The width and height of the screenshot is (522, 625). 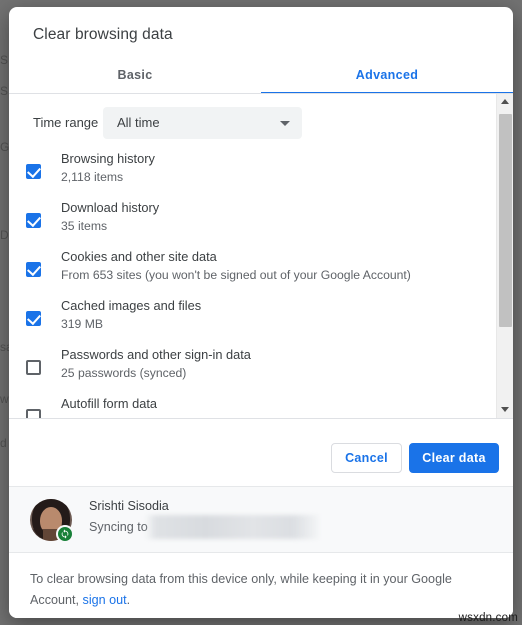 I want to click on time-range-row: Time range All time, so click(x=252, y=126).